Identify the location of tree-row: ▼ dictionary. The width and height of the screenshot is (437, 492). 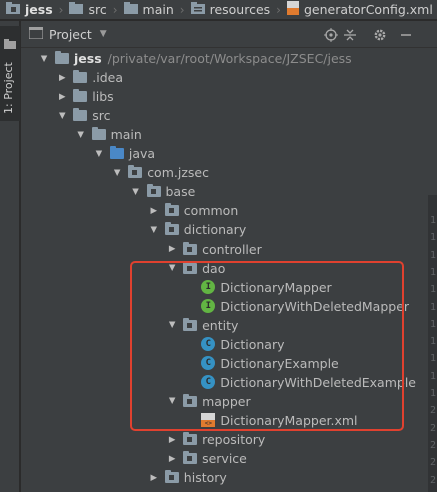
(218, 229).